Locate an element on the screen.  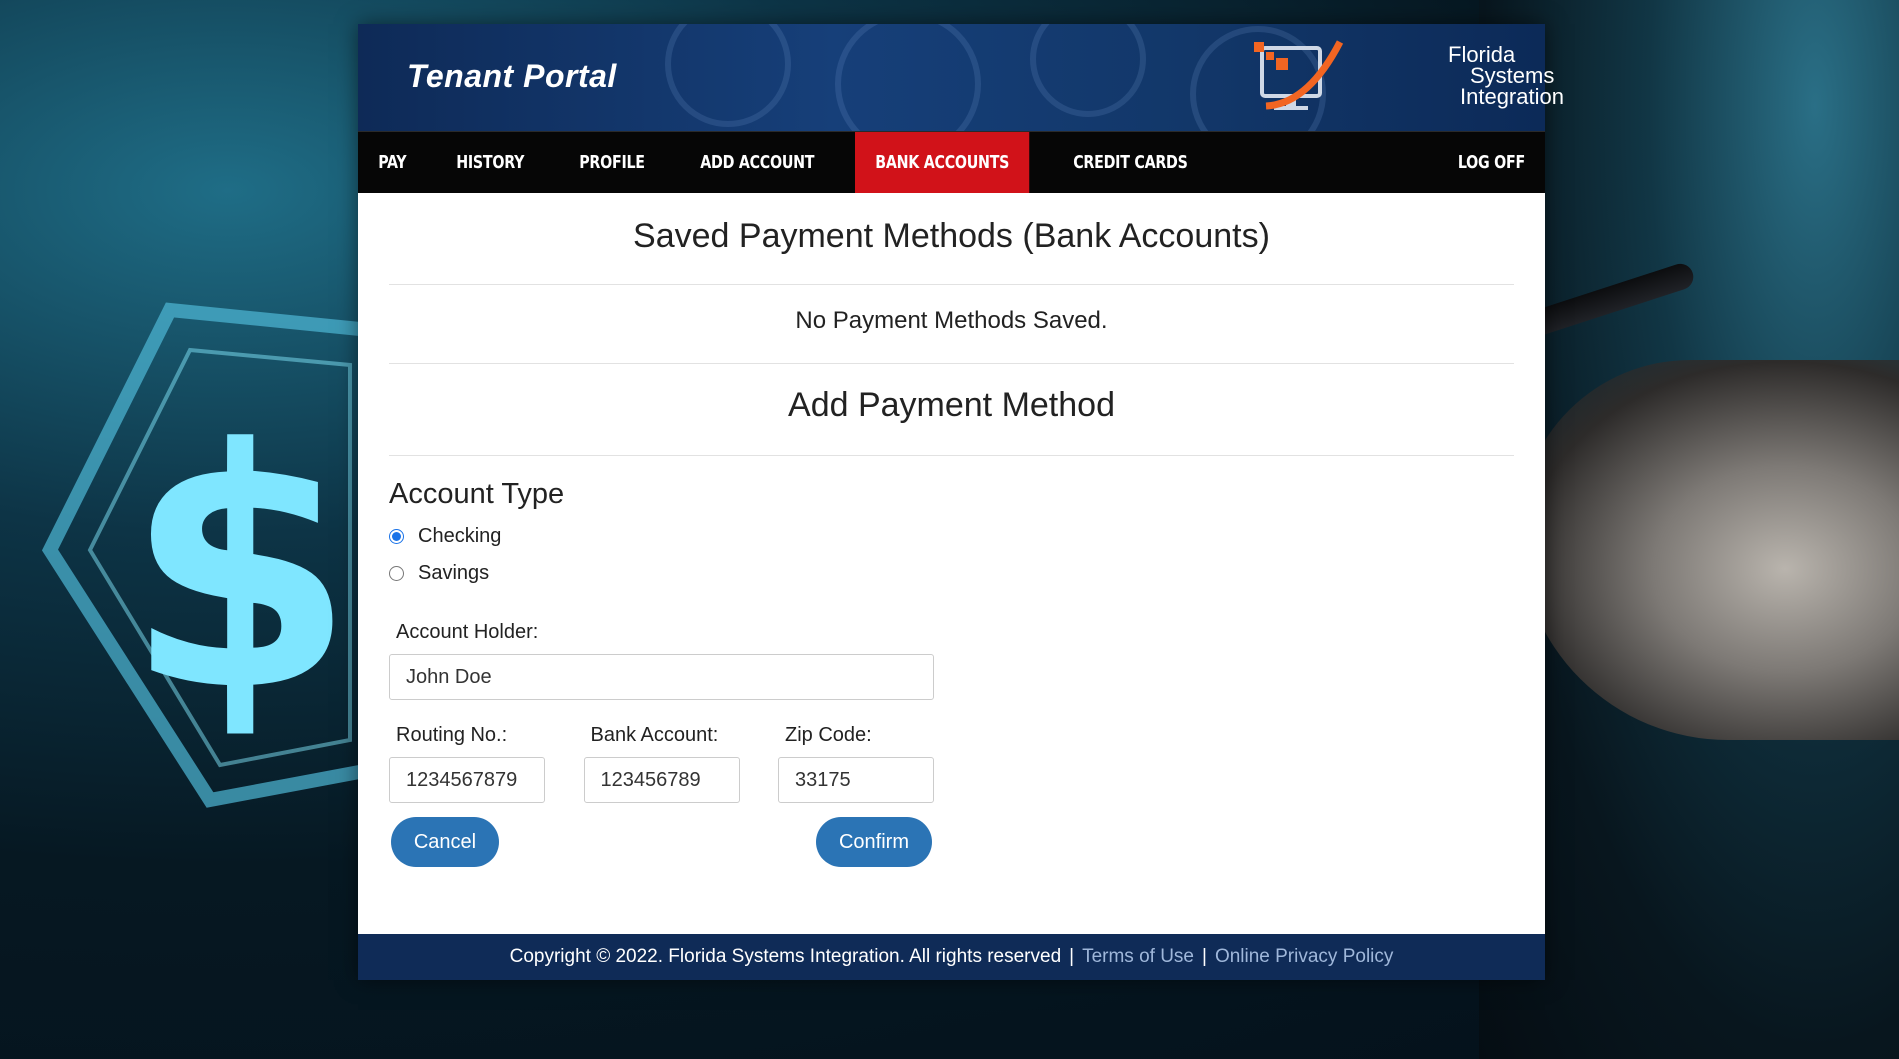
nav-add-account: ADD ACCOUNT is located at coordinates (757, 162).